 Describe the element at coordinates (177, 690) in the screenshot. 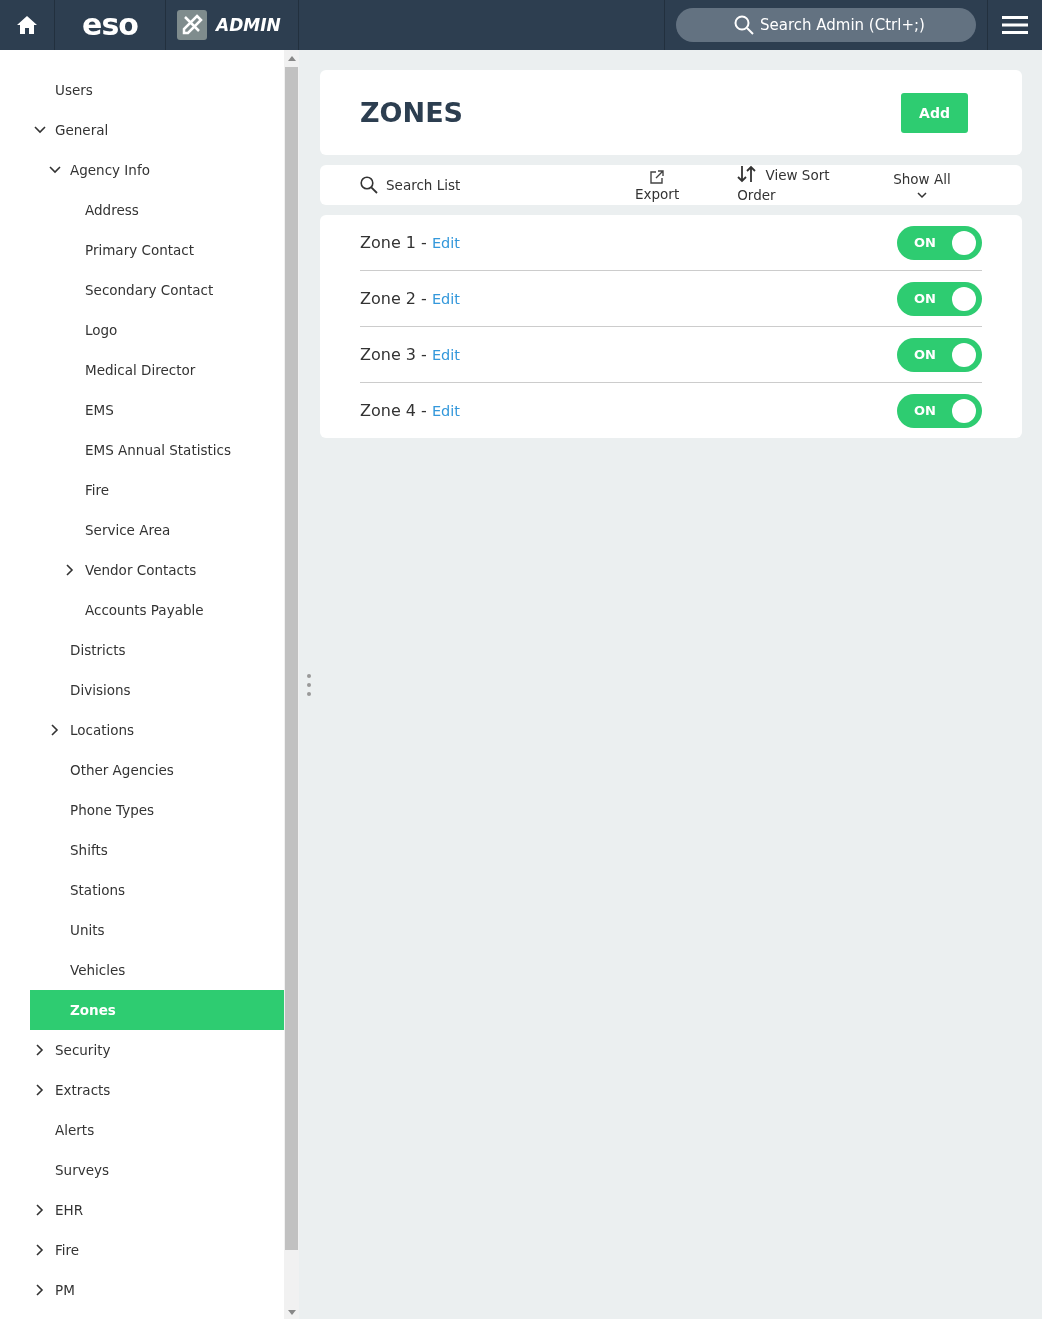

I see `sidebar-item: Divisions` at that location.